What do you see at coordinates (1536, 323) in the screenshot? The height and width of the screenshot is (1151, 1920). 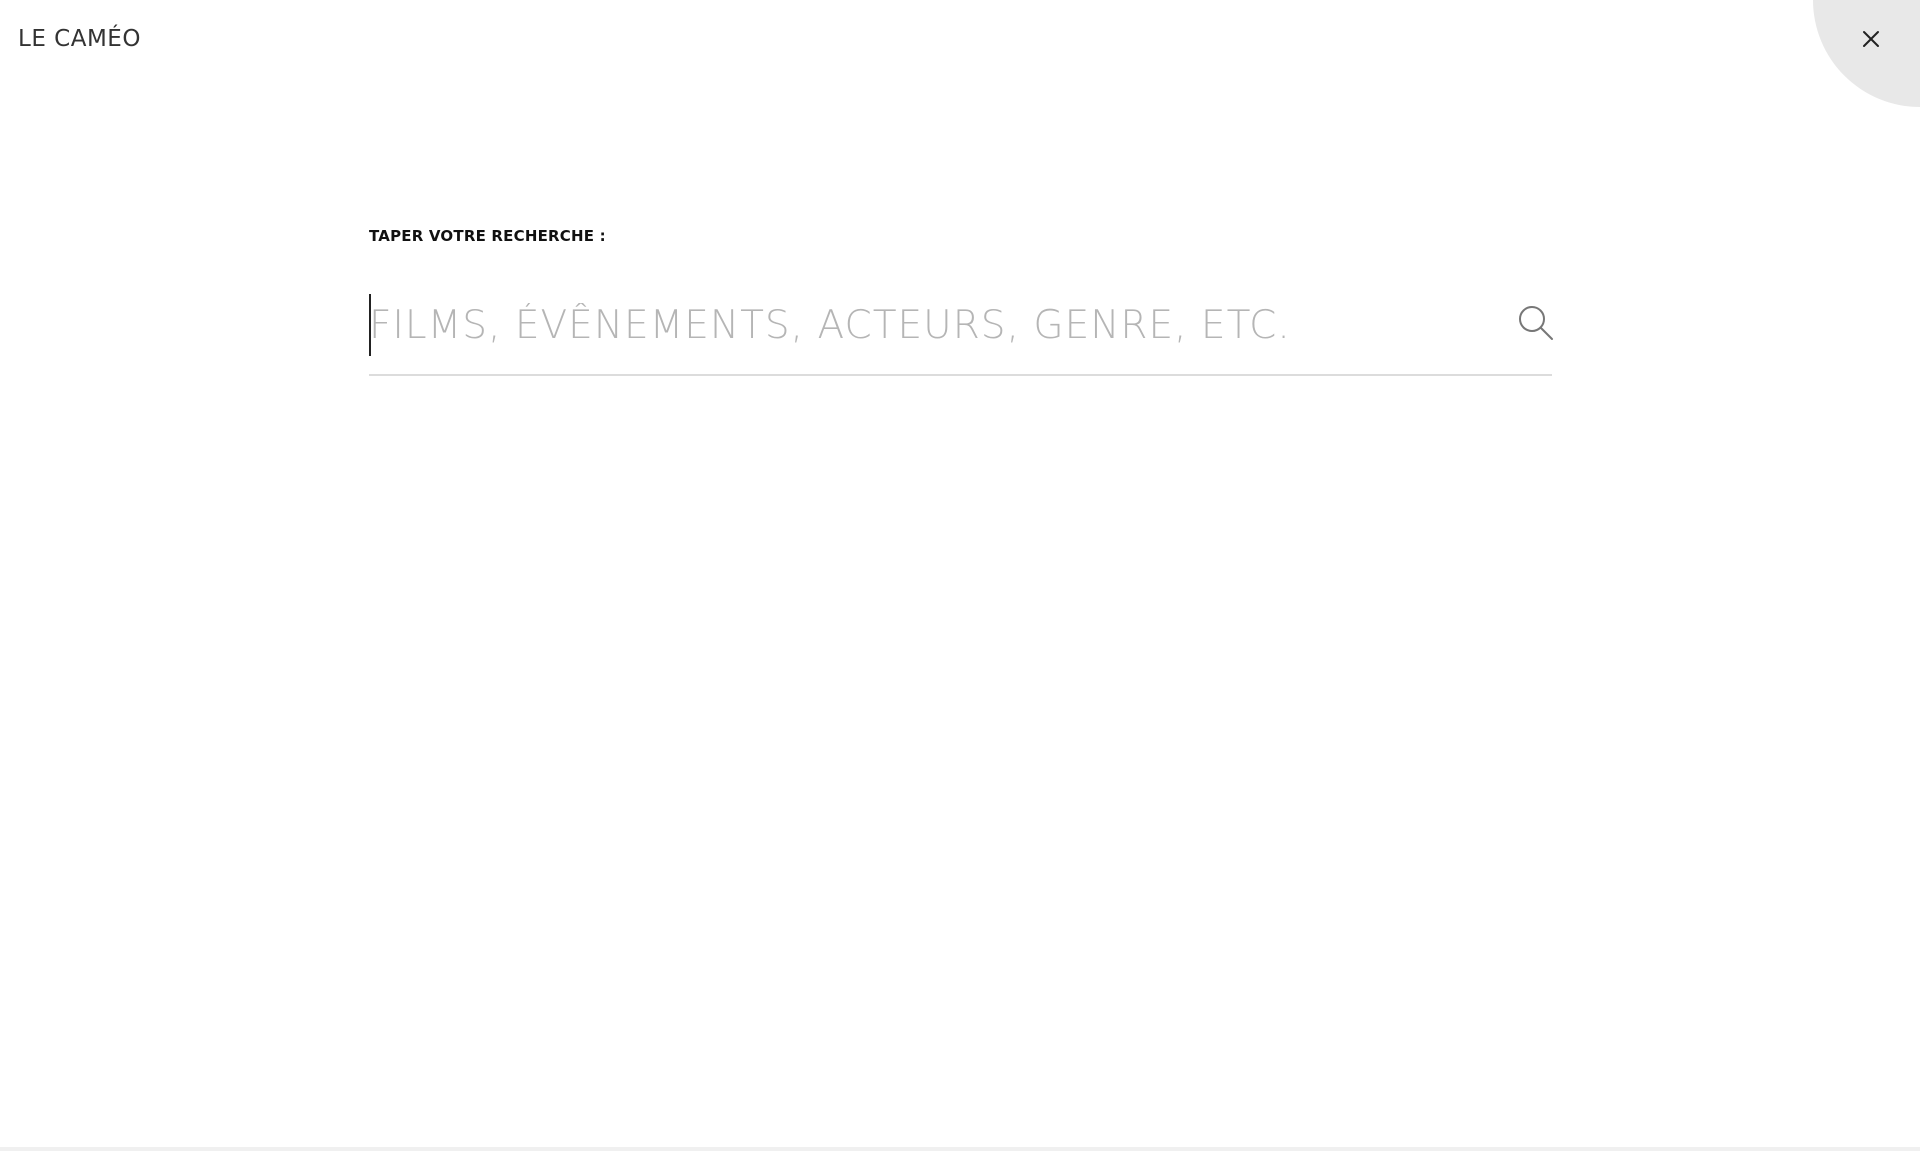 I see `search-icon` at bounding box center [1536, 323].